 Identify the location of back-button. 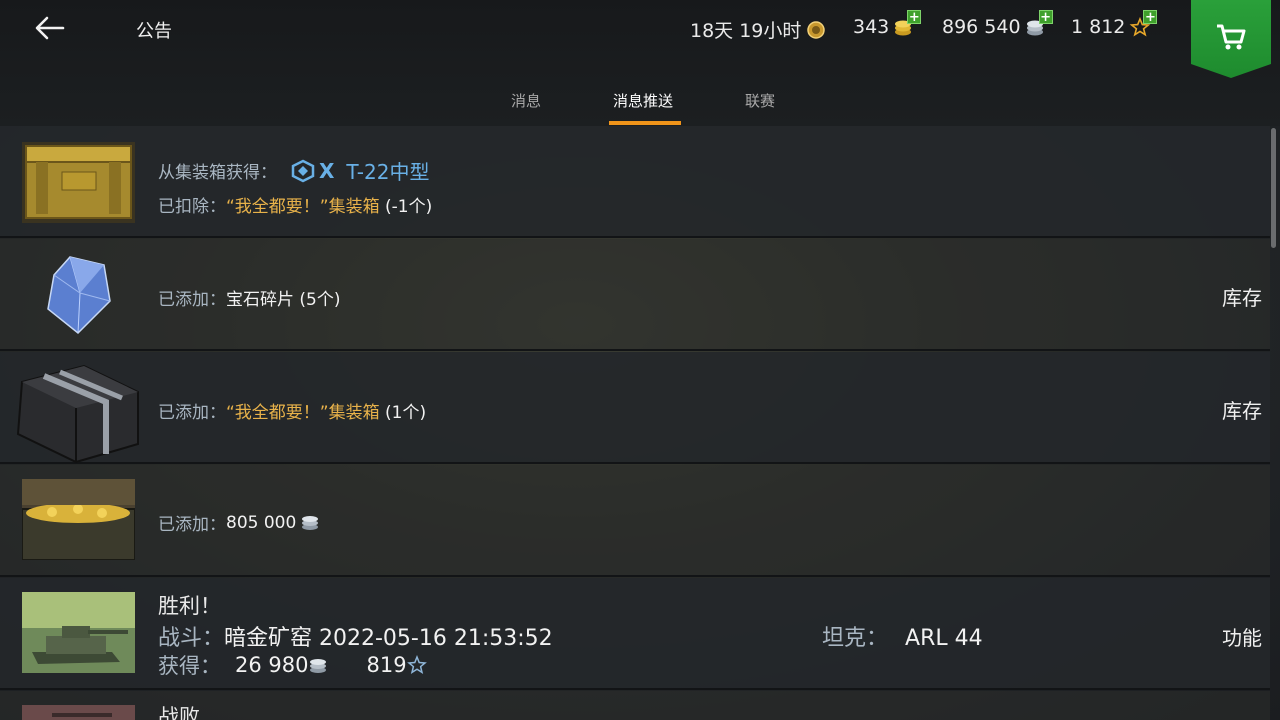
(50, 28).